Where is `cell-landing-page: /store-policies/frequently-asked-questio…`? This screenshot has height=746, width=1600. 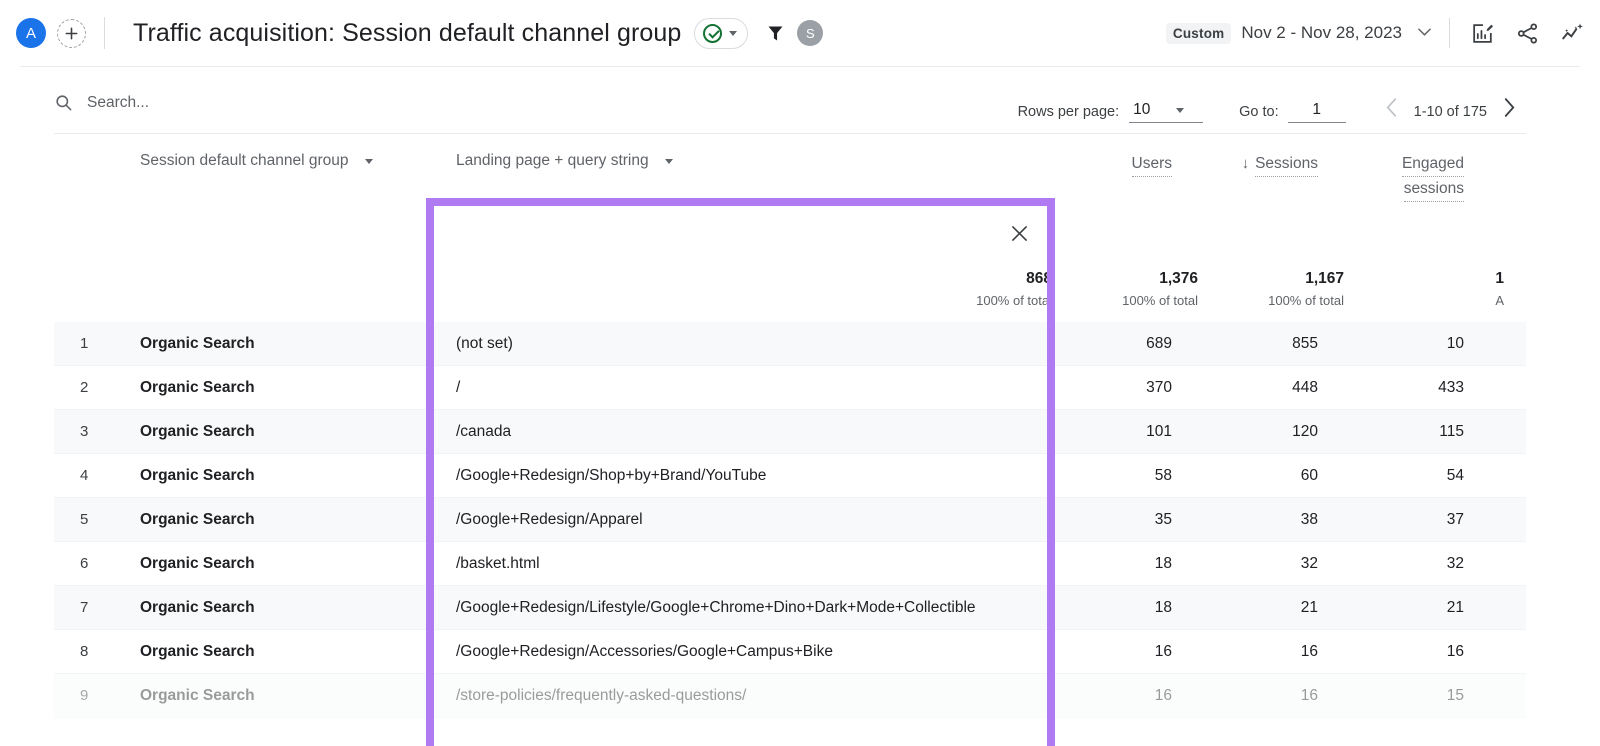 cell-landing-page: /store-policies/frequently-asked-questio… is located at coordinates (601, 695).